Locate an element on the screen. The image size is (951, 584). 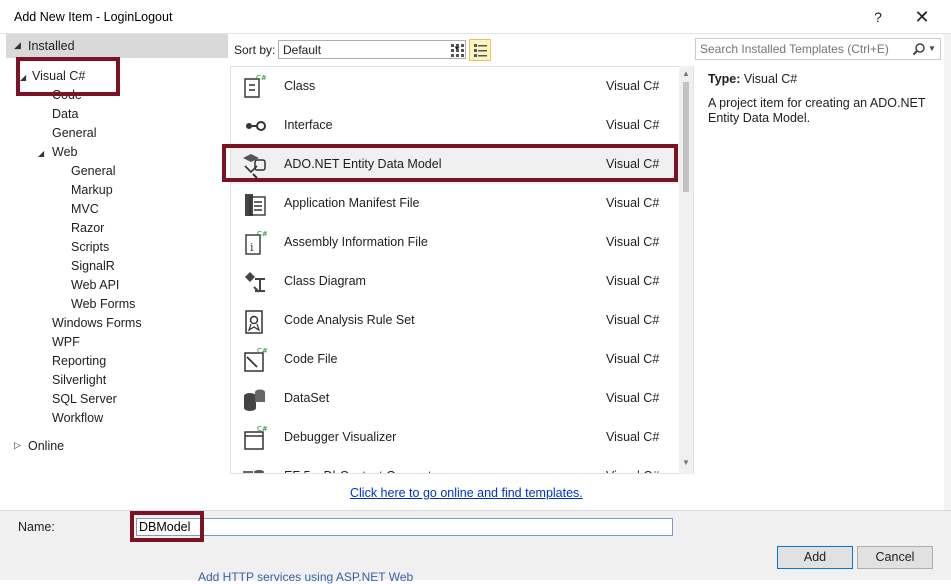
online-label: Online is located at coordinates (46, 446).